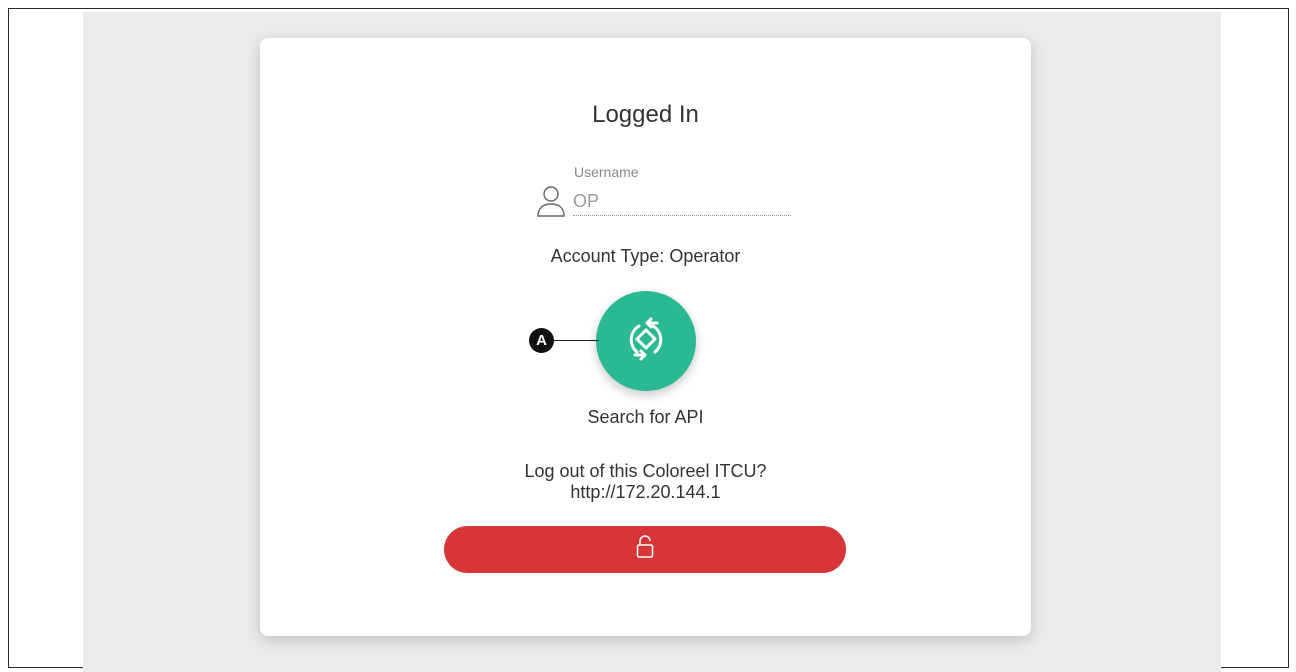 The width and height of the screenshot is (1296, 672). I want to click on search-api-button, so click(646, 341).